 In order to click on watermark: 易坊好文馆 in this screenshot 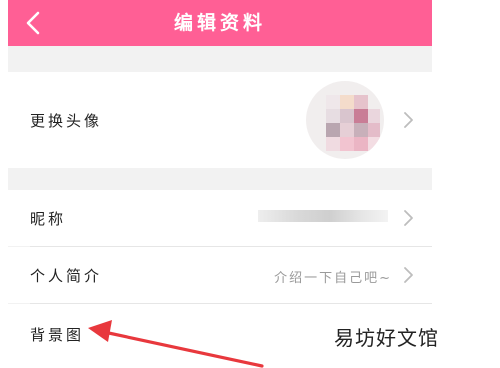, I will do `click(410, 337)`.